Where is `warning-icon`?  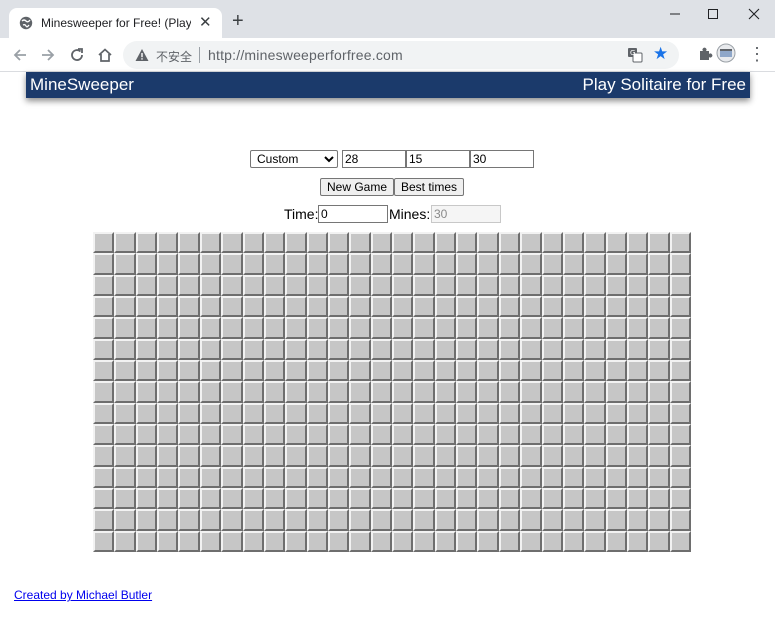
warning-icon is located at coordinates (142, 55).